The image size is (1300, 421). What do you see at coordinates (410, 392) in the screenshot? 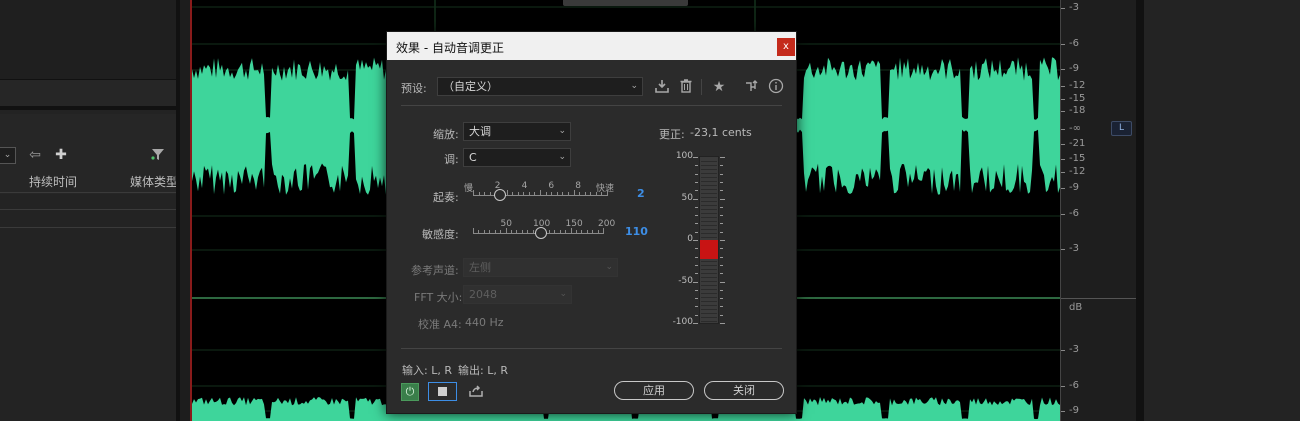
I see `power-icon: ⏻` at bounding box center [410, 392].